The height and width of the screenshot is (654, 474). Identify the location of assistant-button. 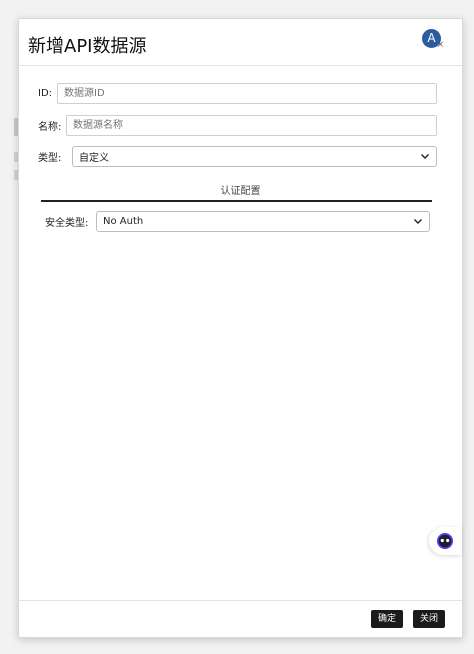
(445, 541).